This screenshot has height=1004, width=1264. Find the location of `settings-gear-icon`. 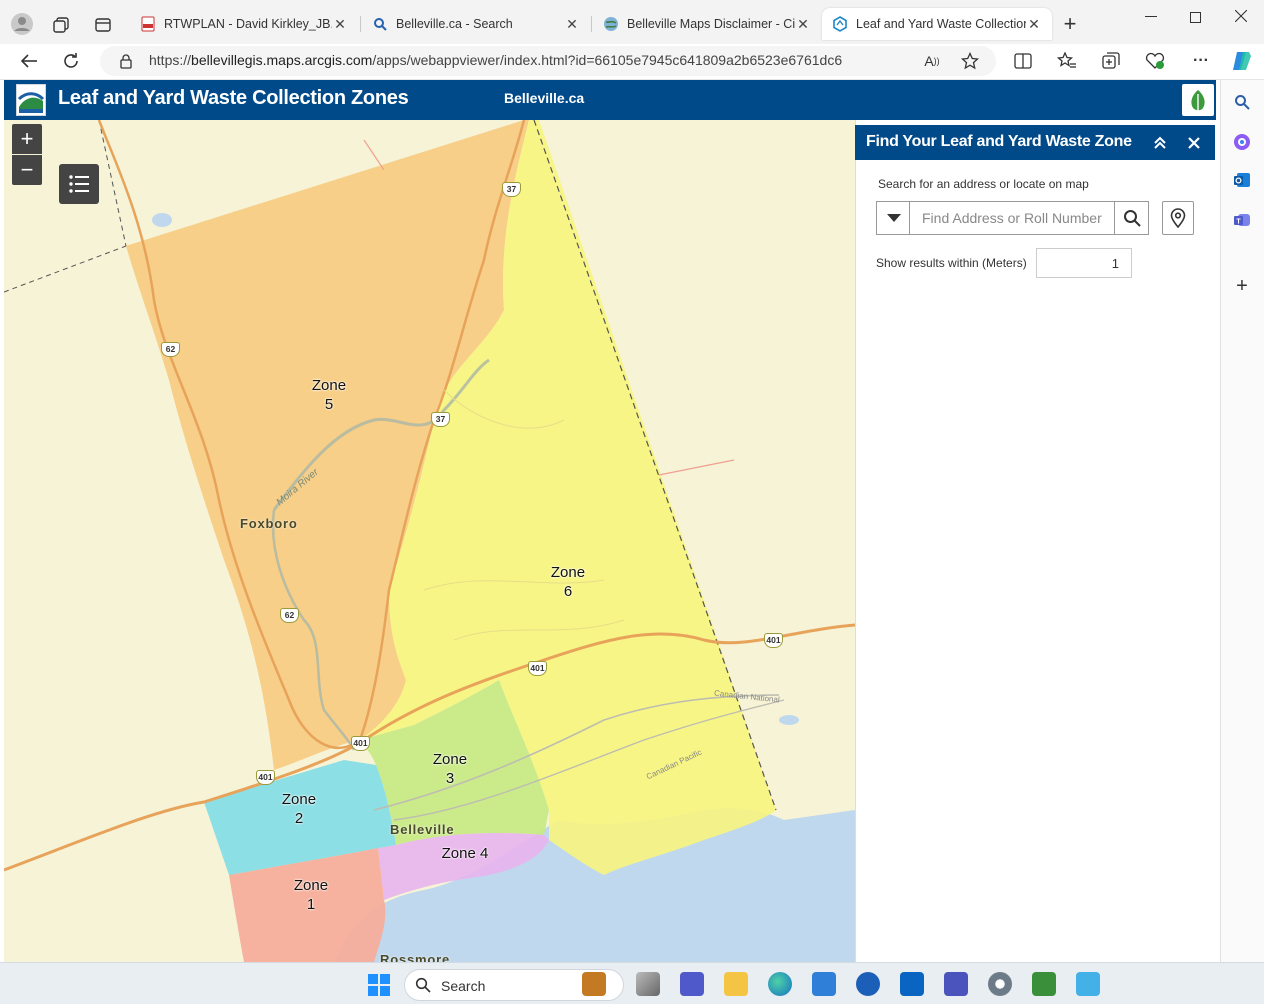

settings-gear-icon is located at coordinates (1000, 984).